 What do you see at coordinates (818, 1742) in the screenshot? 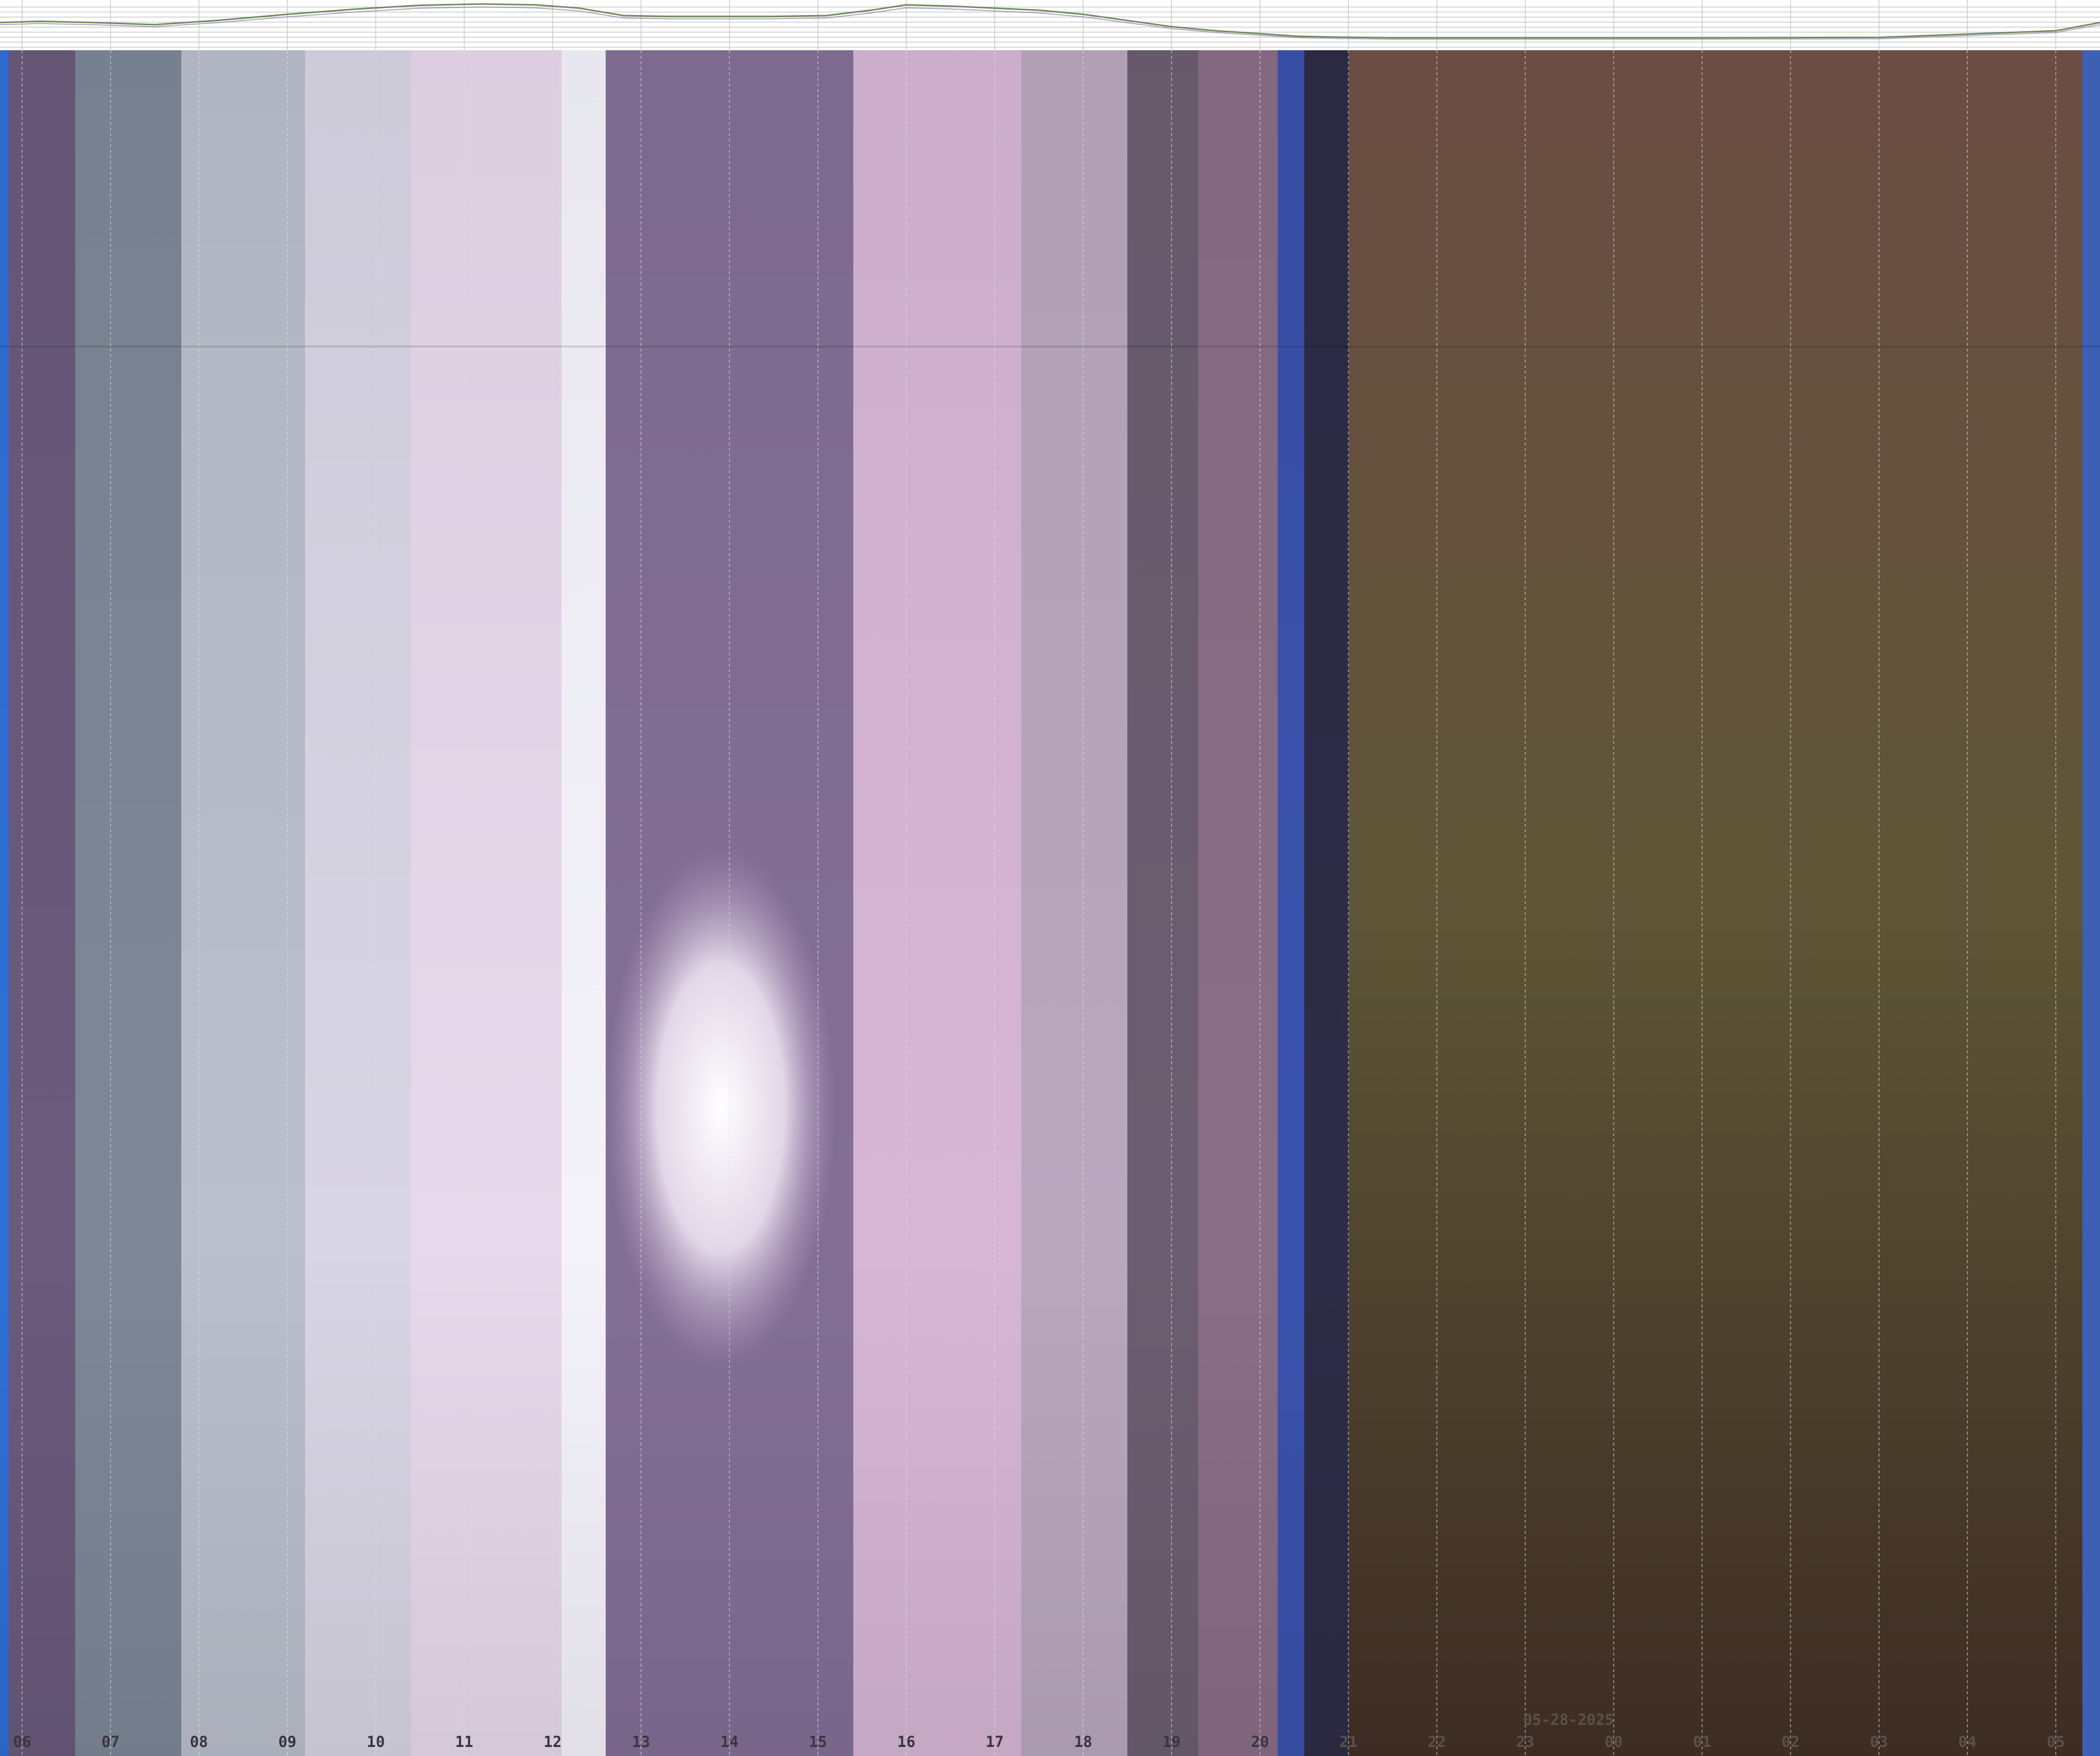
I see `hour-tick-label: 15` at bounding box center [818, 1742].